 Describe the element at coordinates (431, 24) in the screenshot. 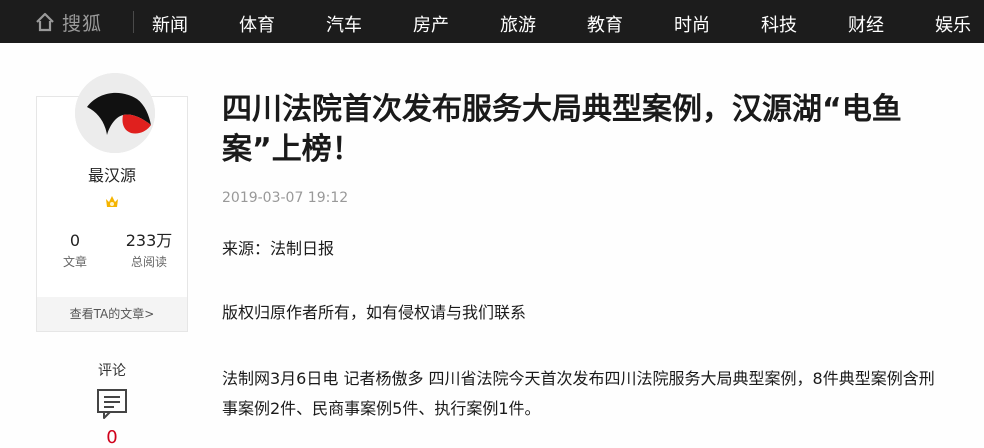

I see `nav-item-realestate: 房产` at that location.